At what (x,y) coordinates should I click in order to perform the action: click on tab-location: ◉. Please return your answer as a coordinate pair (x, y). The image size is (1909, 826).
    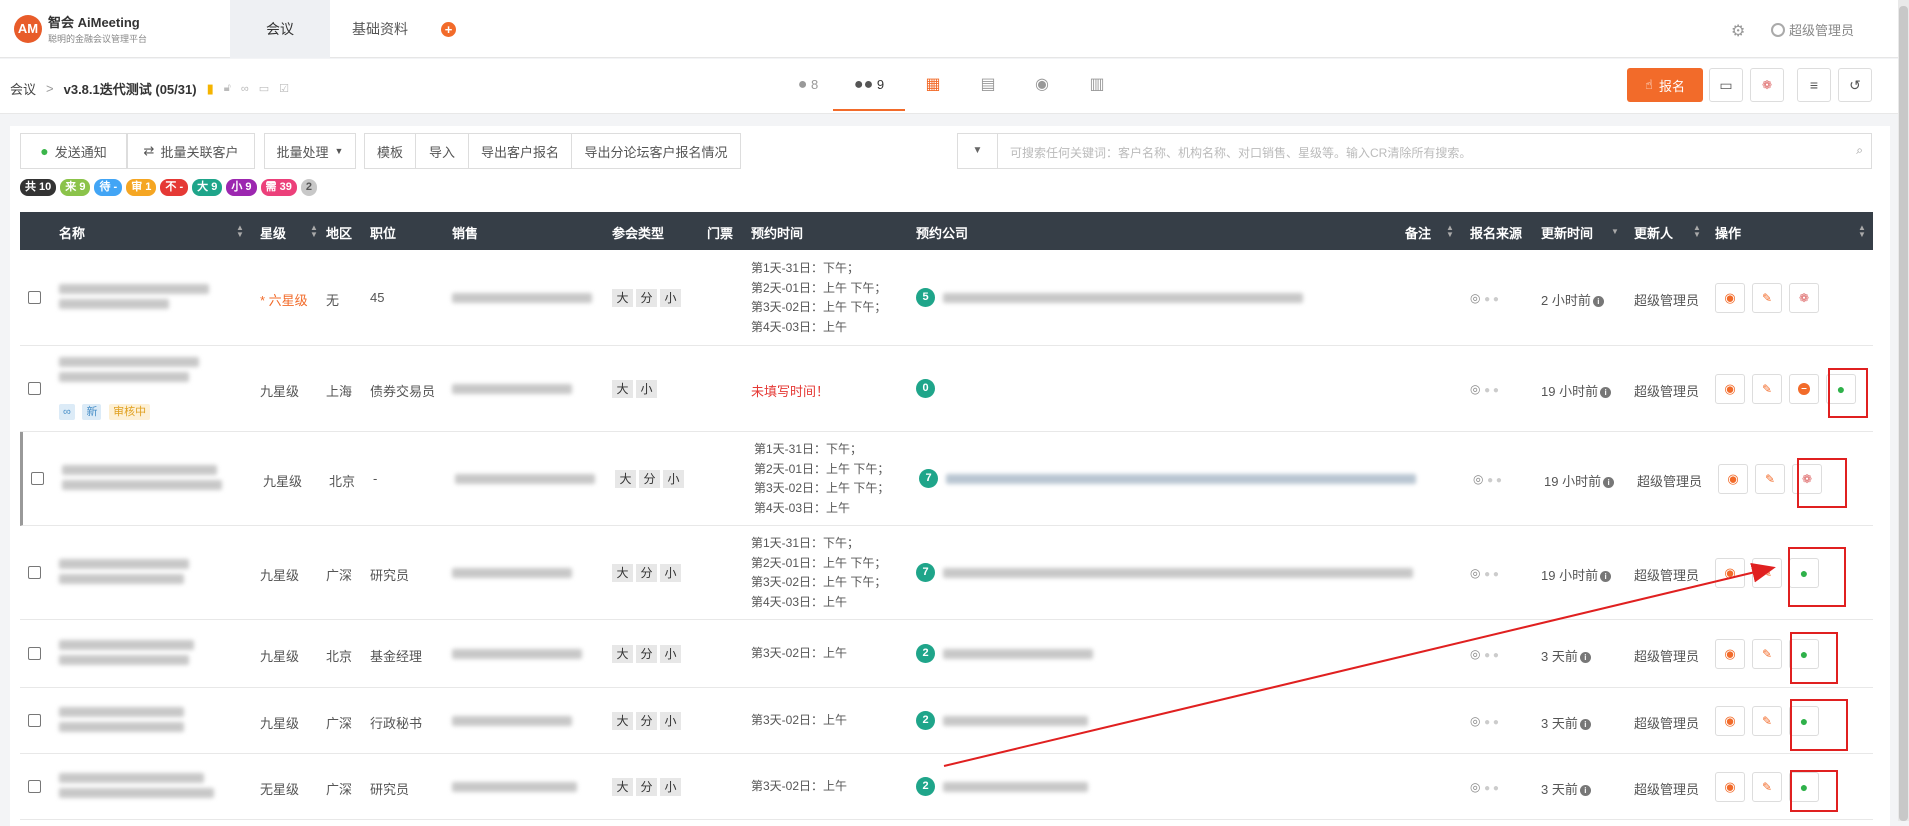
    Looking at the image, I should click on (1042, 85).